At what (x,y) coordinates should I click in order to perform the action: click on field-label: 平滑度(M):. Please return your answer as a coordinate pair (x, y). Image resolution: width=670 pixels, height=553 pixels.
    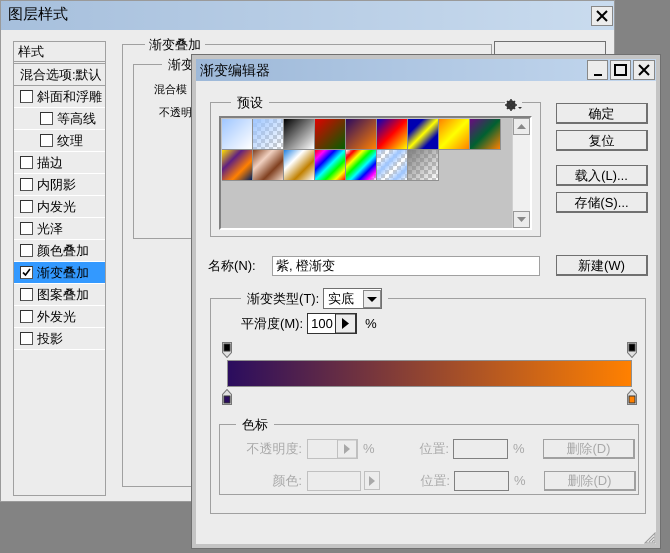
    Looking at the image, I should click on (272, 323).